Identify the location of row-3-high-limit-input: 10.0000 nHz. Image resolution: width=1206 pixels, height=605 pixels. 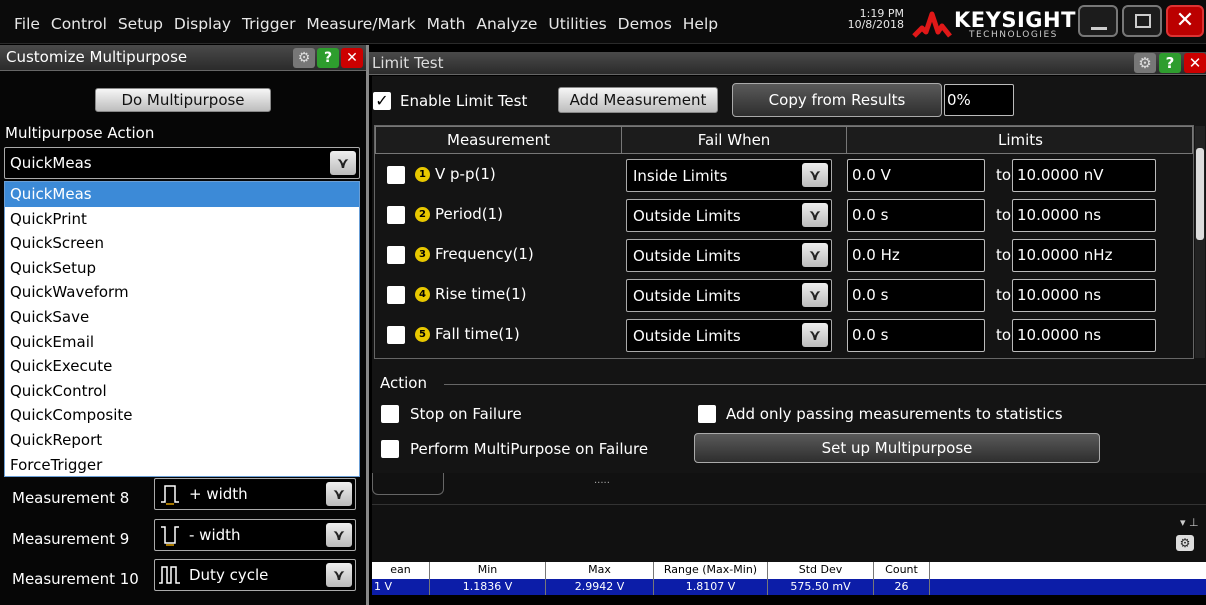
(1084, 255).